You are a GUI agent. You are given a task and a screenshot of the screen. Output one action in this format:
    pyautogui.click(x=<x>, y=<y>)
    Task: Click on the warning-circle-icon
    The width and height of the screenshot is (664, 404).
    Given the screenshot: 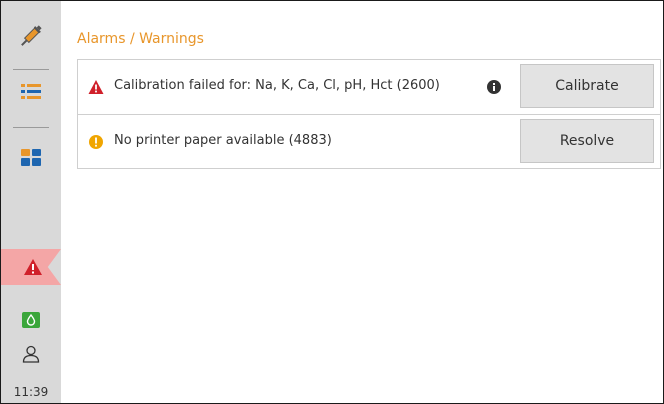 What is the action you would take?
    pyautogui.click(x=96, y=142)
    